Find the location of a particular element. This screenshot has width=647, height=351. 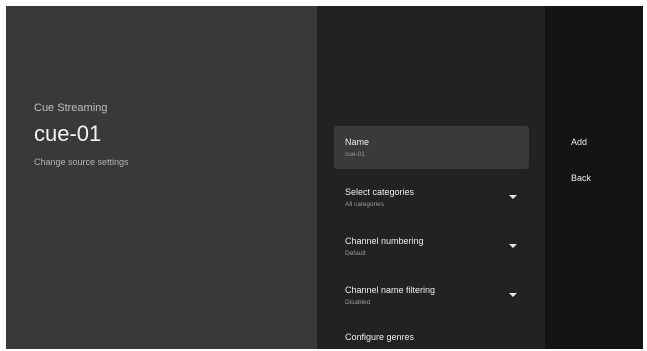

source-type-label: Cue Streaming is located at coordinates (71, 108).